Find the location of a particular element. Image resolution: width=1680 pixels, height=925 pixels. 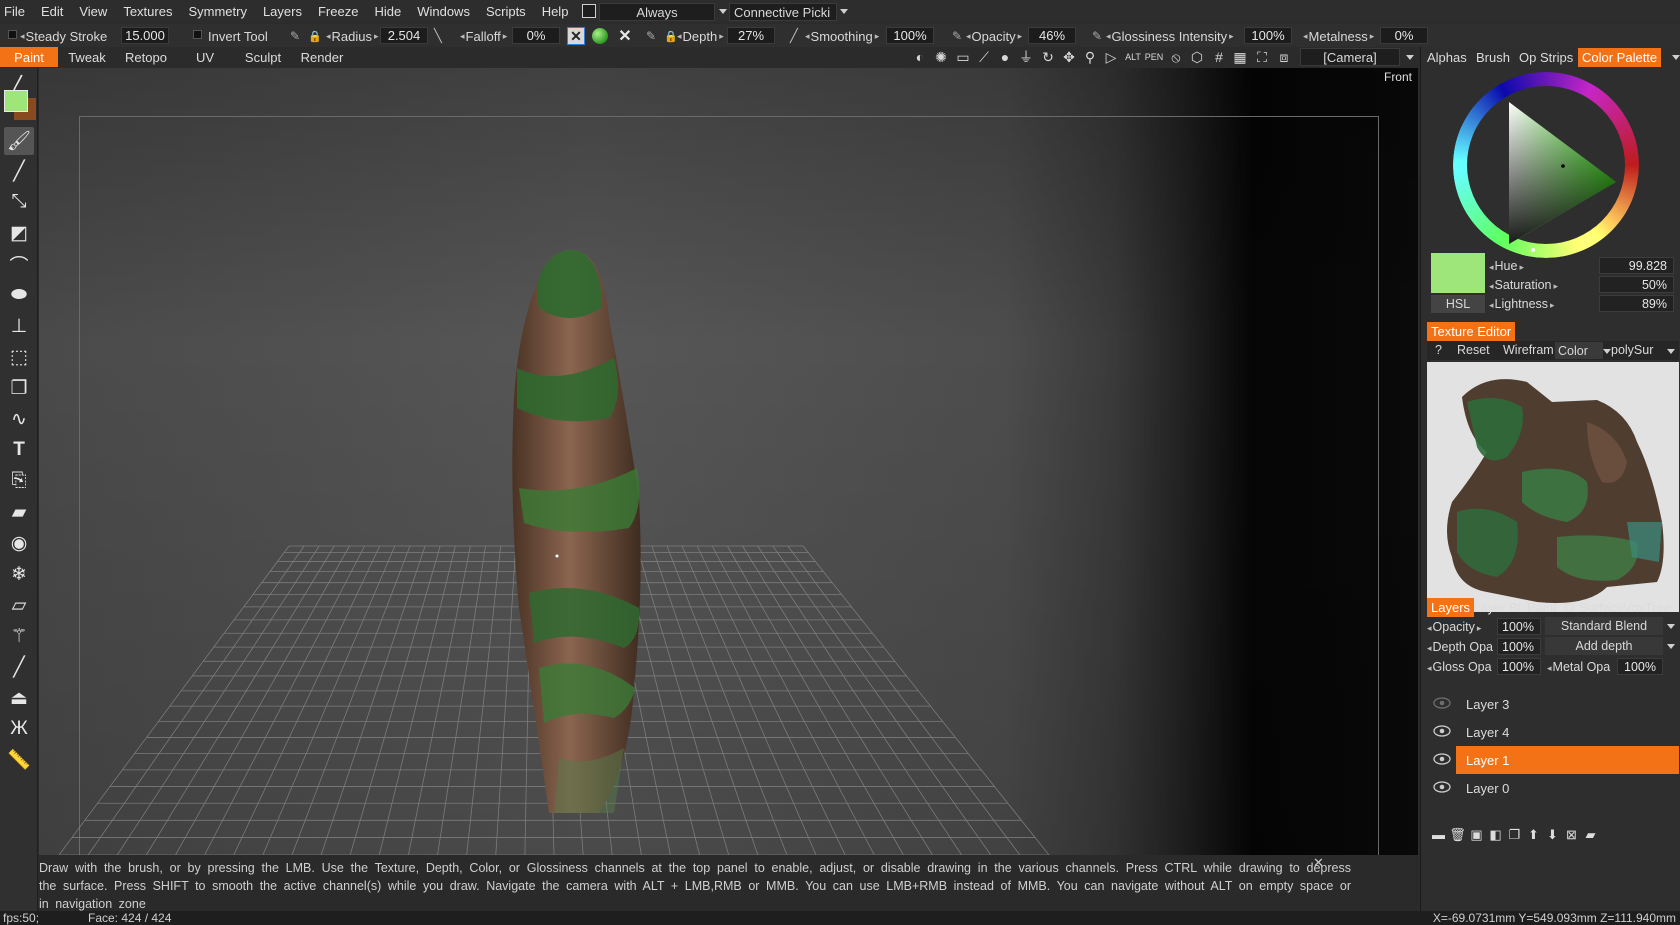

fill-brush-icon: ◩ is located at coordinates (19, 233).